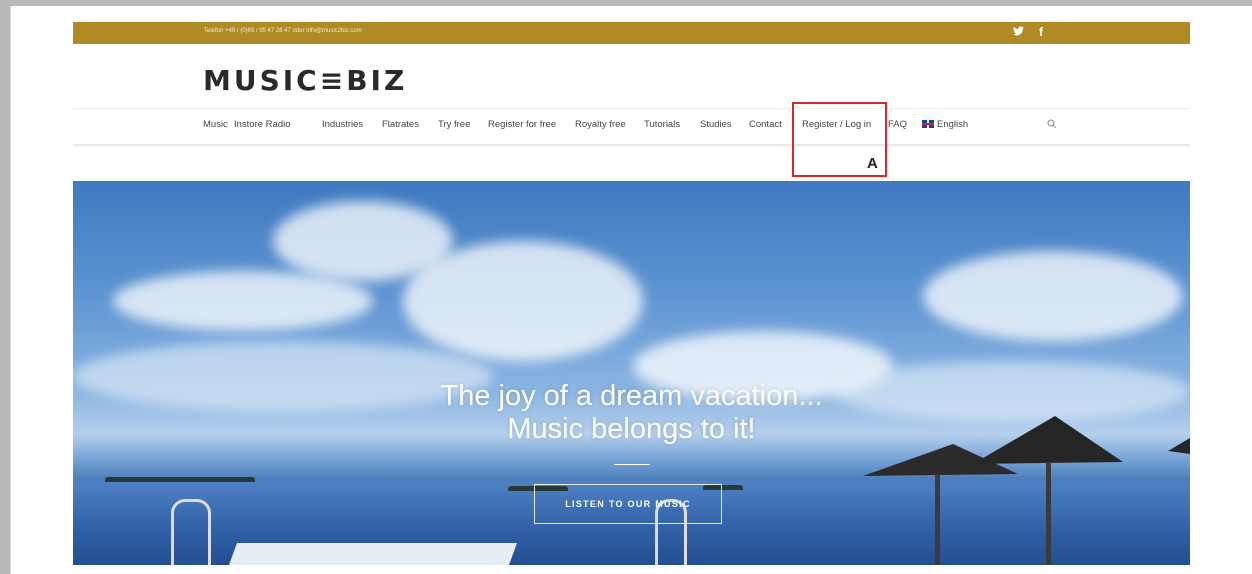 The width and height of the screenshot is (1252, 574). I want to click on hero-pool-deck, so click(373, 554).